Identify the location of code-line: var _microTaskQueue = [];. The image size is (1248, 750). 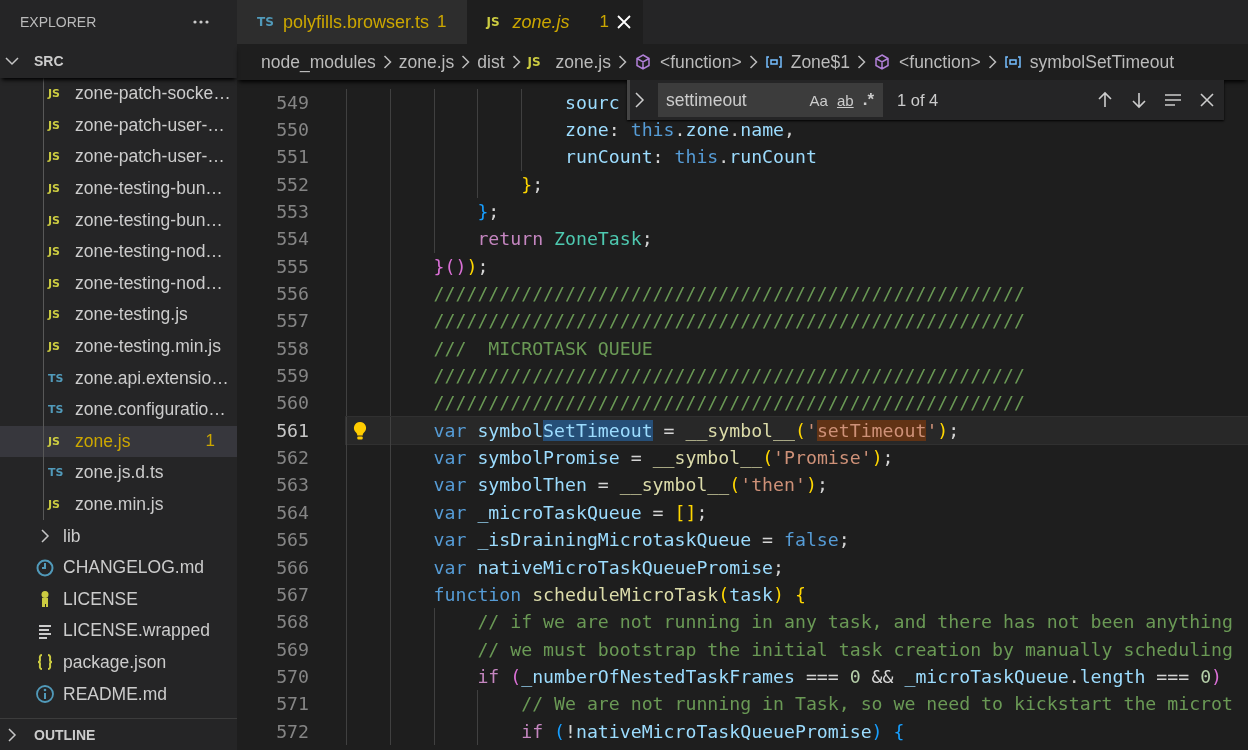
(570, 512).